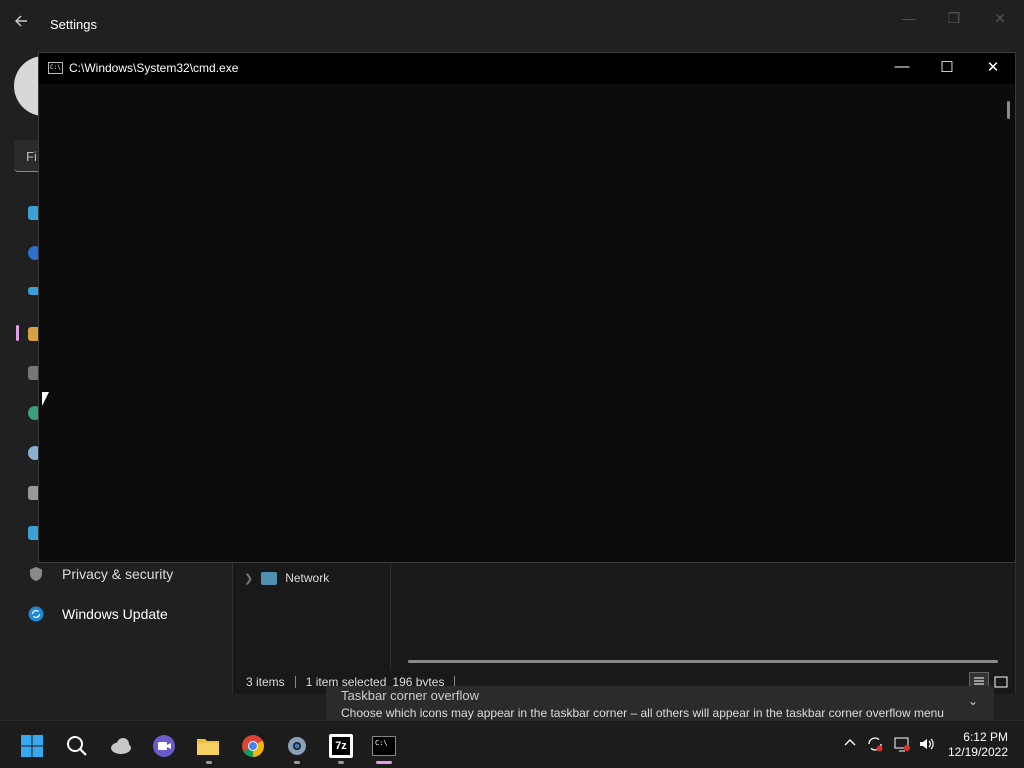  Describe the element at coordinates (32, 746) in the screenshot. I see `start-icon` at that location.